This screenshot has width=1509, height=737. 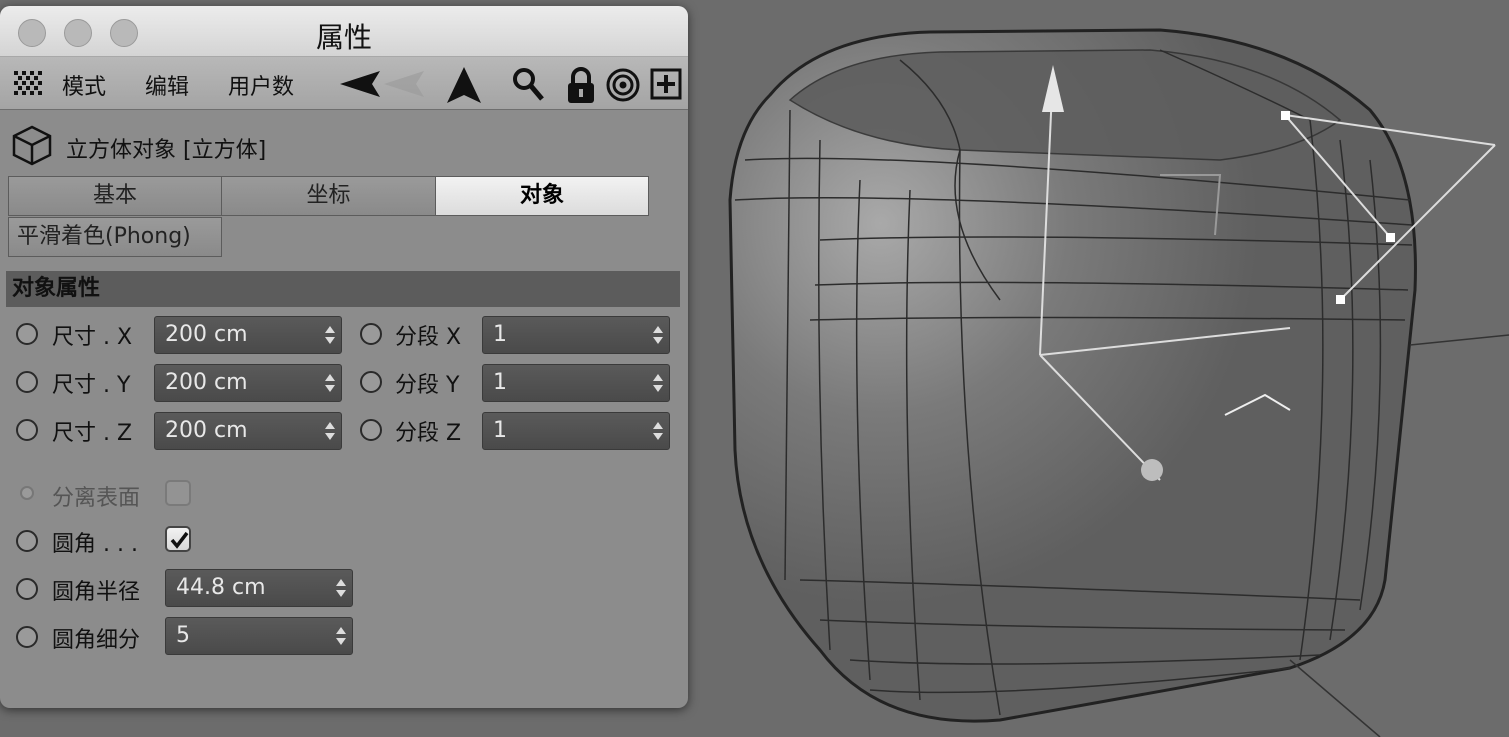 I want to click on fillet-radius-field: 44.8 cm, so click(x=259, y=588).